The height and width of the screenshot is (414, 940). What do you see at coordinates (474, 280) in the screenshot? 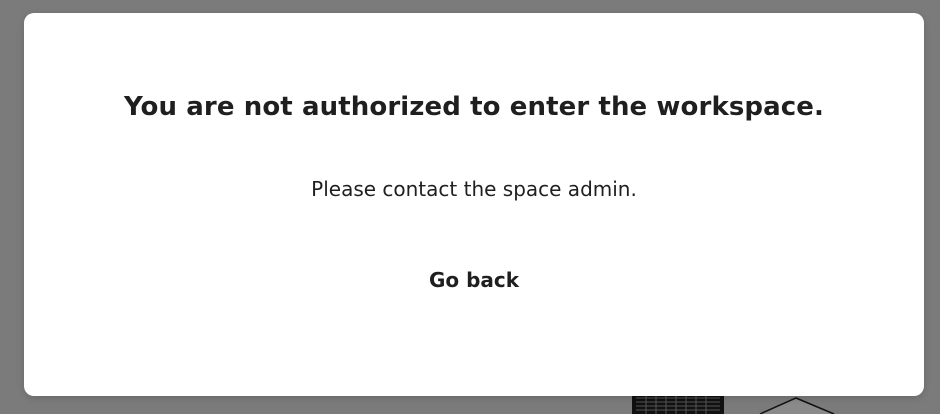
I see `go-back-button: Go back` at bounding box center [474, 280].